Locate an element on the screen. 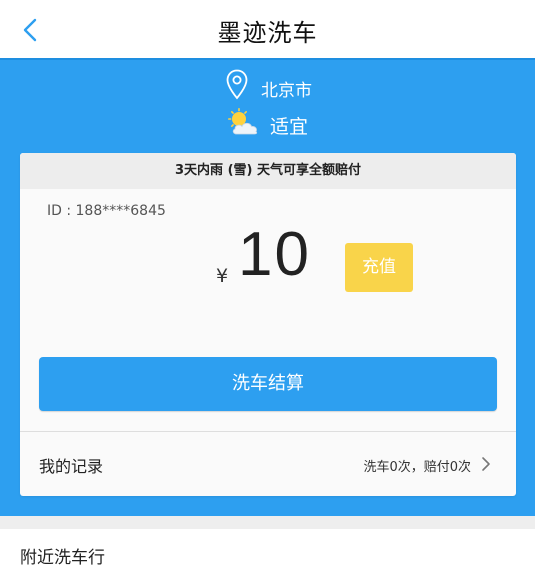  my-records-row: 我的记录 洗车0次，赔付0次 is located at coordinates (268, 464).